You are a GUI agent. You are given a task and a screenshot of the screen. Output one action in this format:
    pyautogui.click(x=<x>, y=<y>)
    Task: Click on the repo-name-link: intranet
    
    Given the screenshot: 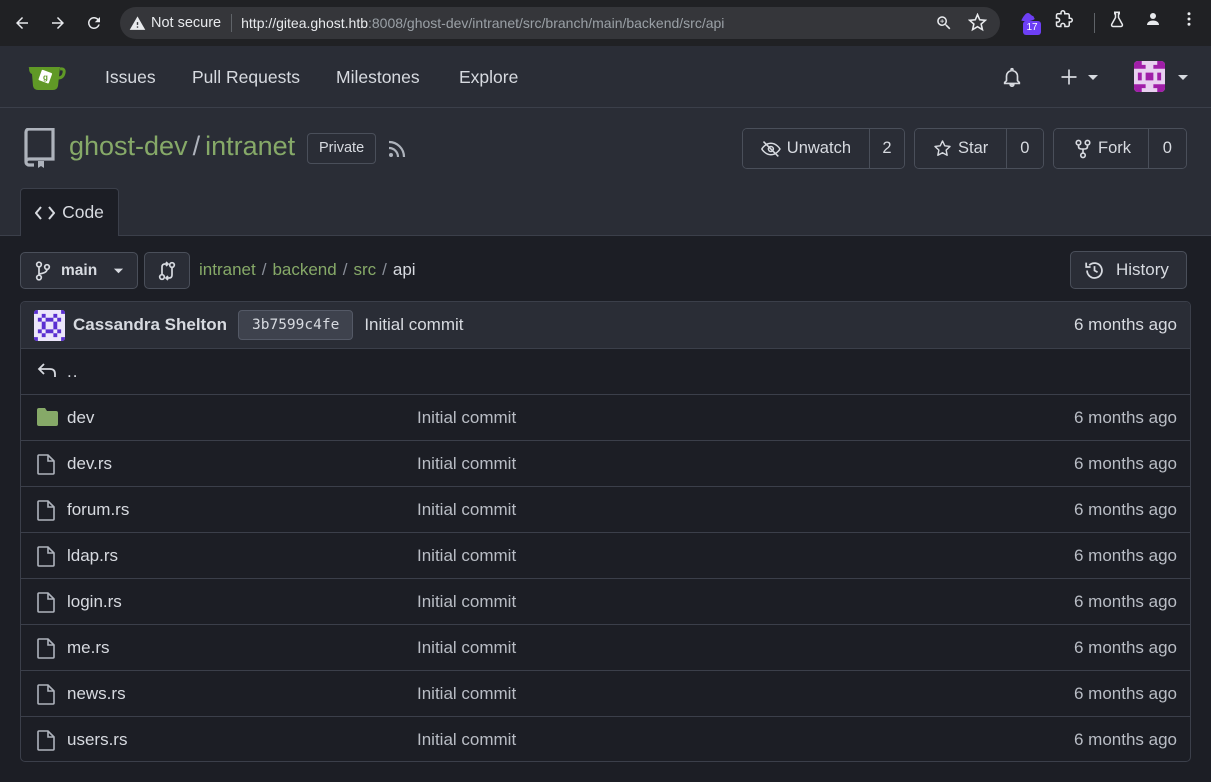 What is the action you would take?
    pyautogui.click(x=250, y=146)
    